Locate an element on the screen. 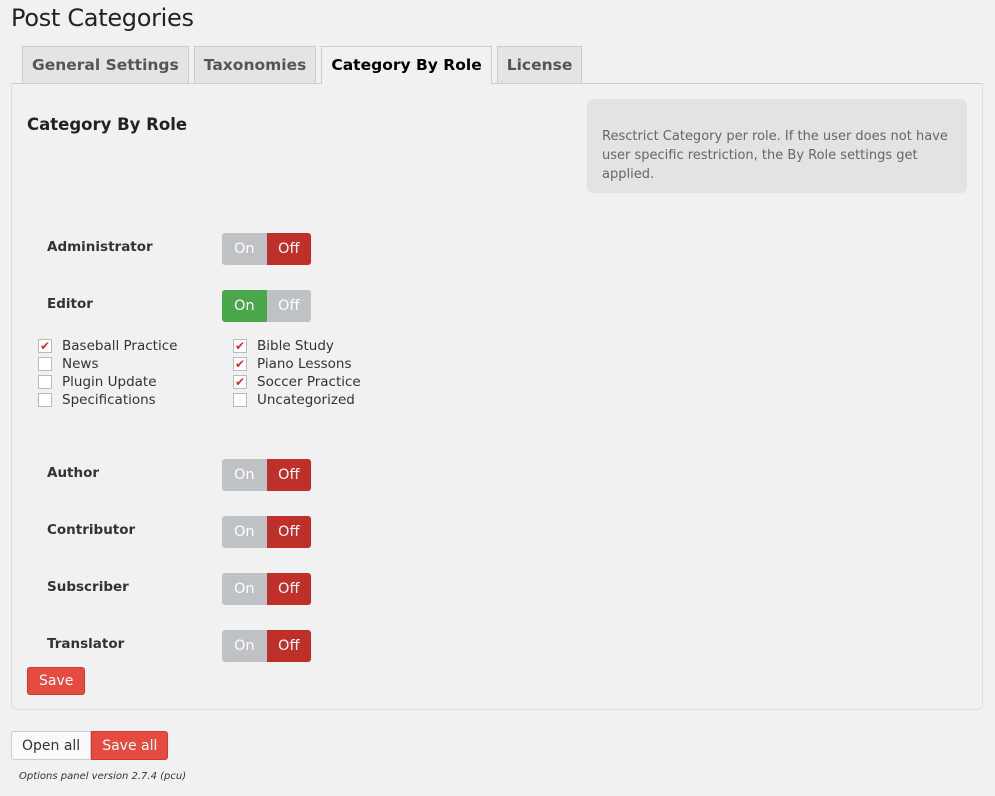  category-label: Plugin Update is located at coordinates (109, 382).